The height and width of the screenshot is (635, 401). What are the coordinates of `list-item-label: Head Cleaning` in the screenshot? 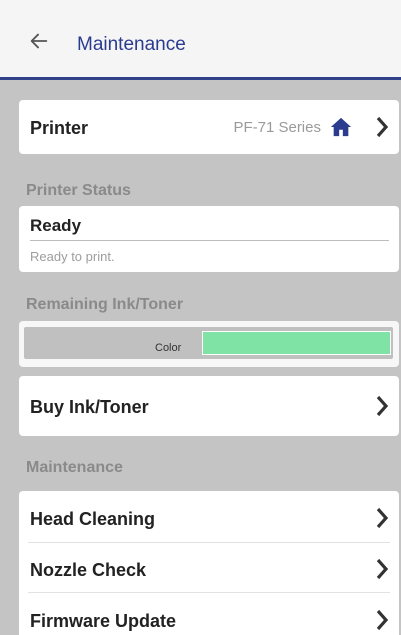 It's located at (93, 519).